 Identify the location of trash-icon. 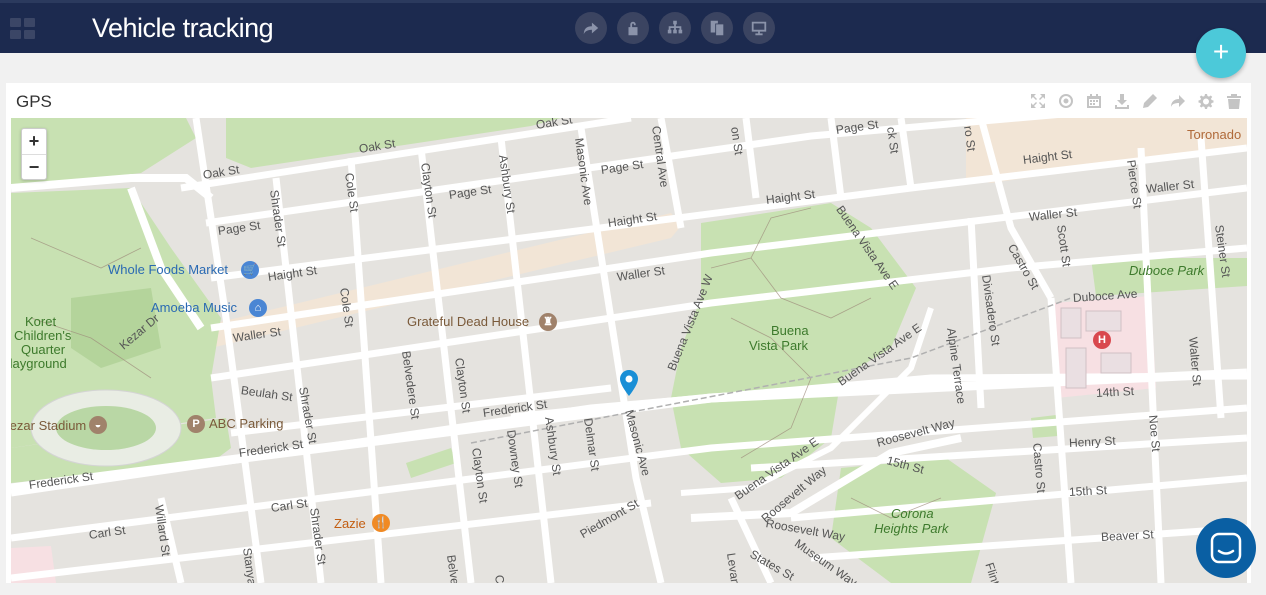
(1233, 100).